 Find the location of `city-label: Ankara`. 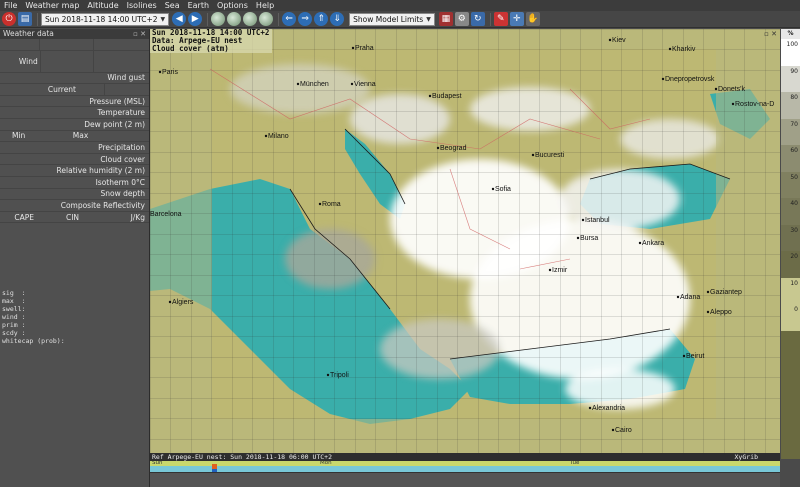

city-label: Ankara is located at coordinates (653, 243).